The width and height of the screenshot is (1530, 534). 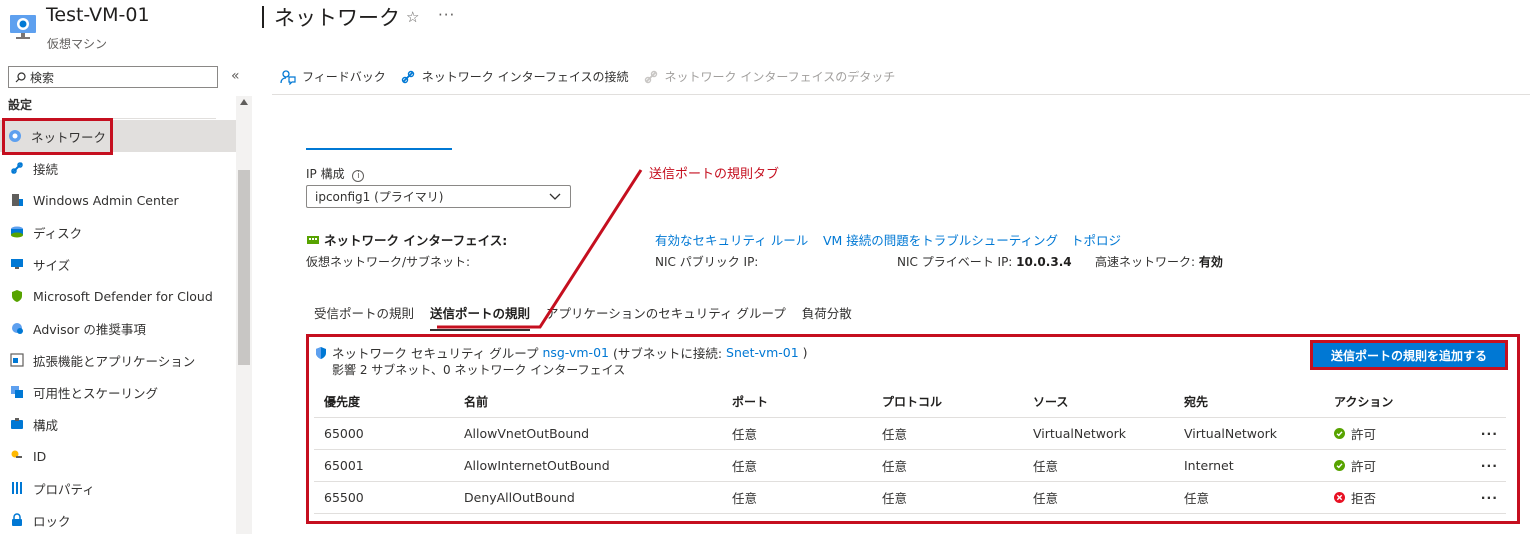 What do you see at coordinates (113, 77) in the screenshot?
I see `search-input: 検索` at bounding box center [113, 77].